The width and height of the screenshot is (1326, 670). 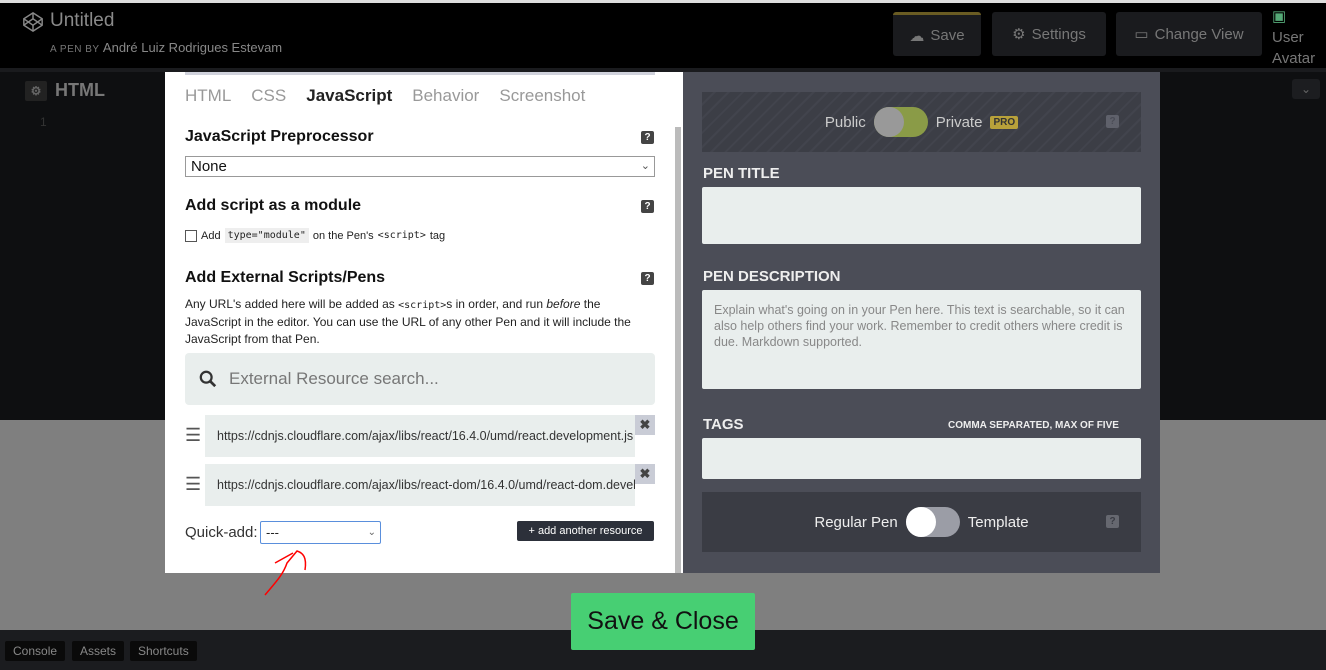 What do you see at coordinates (98, 651) in the screenshot?
I see `assets-button: Assets` at bounding box center [98, 651].